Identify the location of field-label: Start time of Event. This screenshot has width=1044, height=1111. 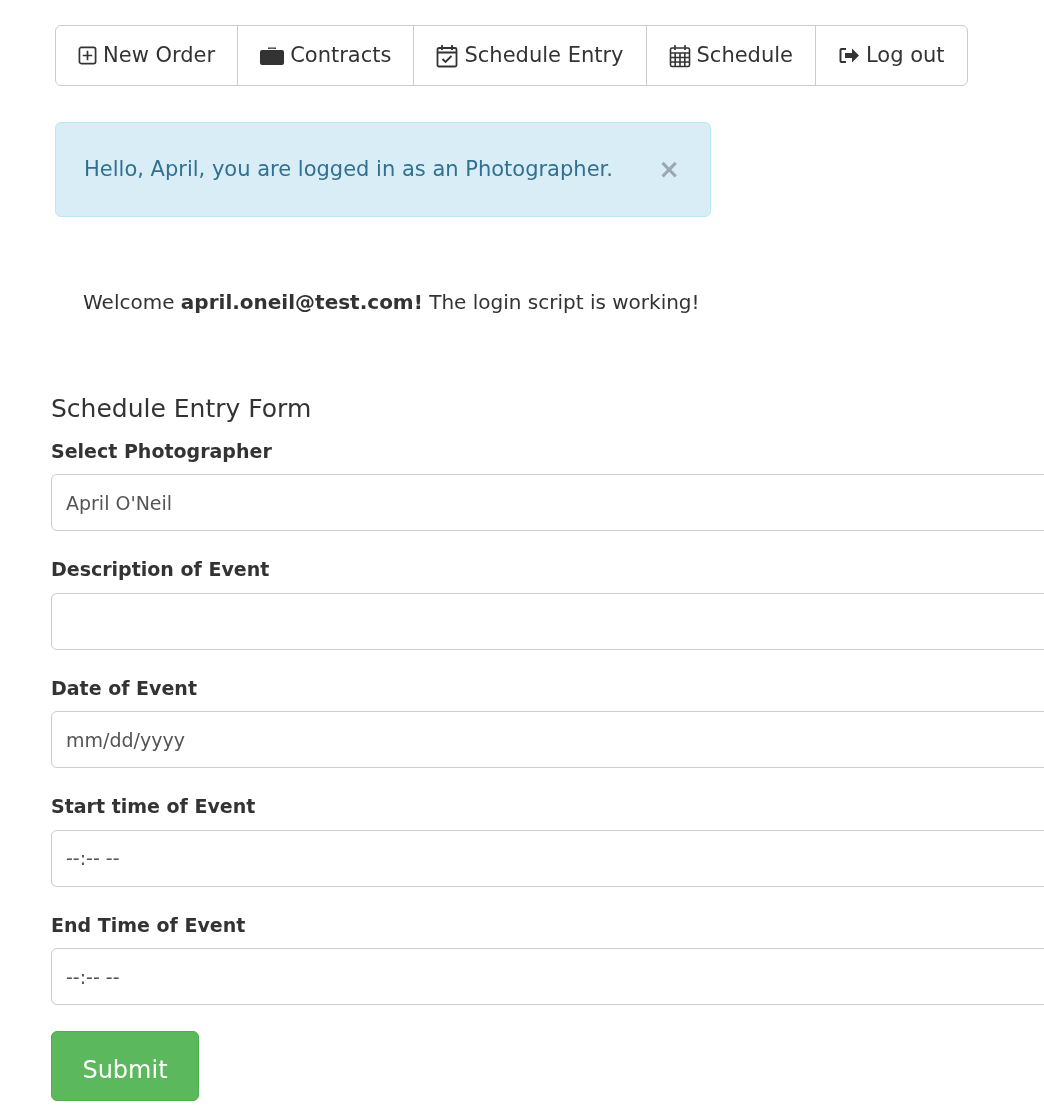
(154, 806).